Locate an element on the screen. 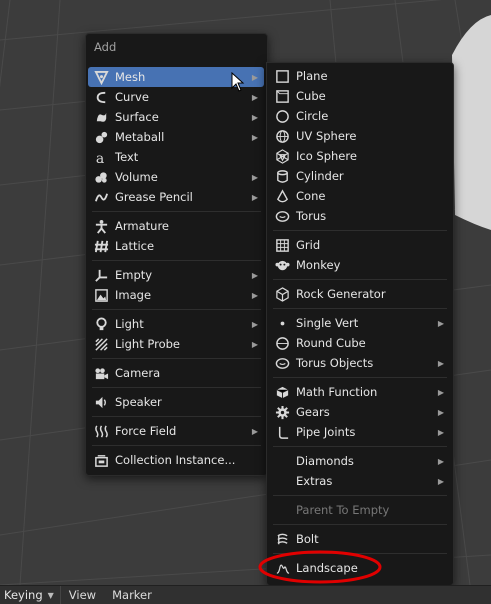 The image size is (491, 604). menu-item-armature: Armature is located at coordinates (176, 226).